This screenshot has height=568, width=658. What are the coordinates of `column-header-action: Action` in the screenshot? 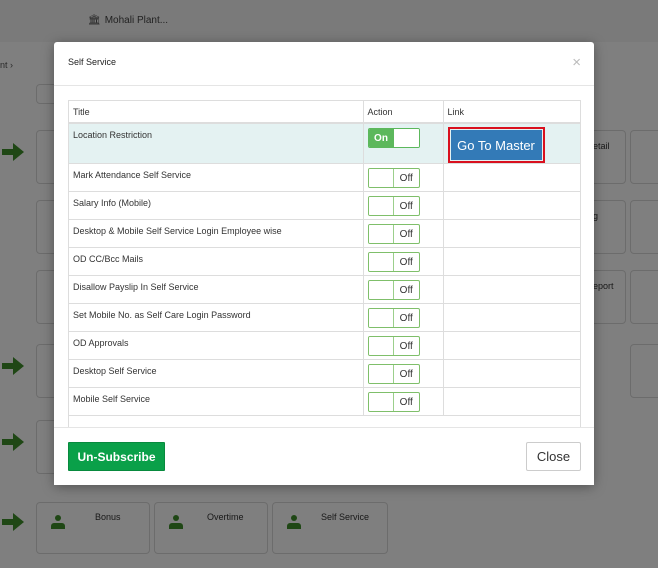 It's located at (403, 112).